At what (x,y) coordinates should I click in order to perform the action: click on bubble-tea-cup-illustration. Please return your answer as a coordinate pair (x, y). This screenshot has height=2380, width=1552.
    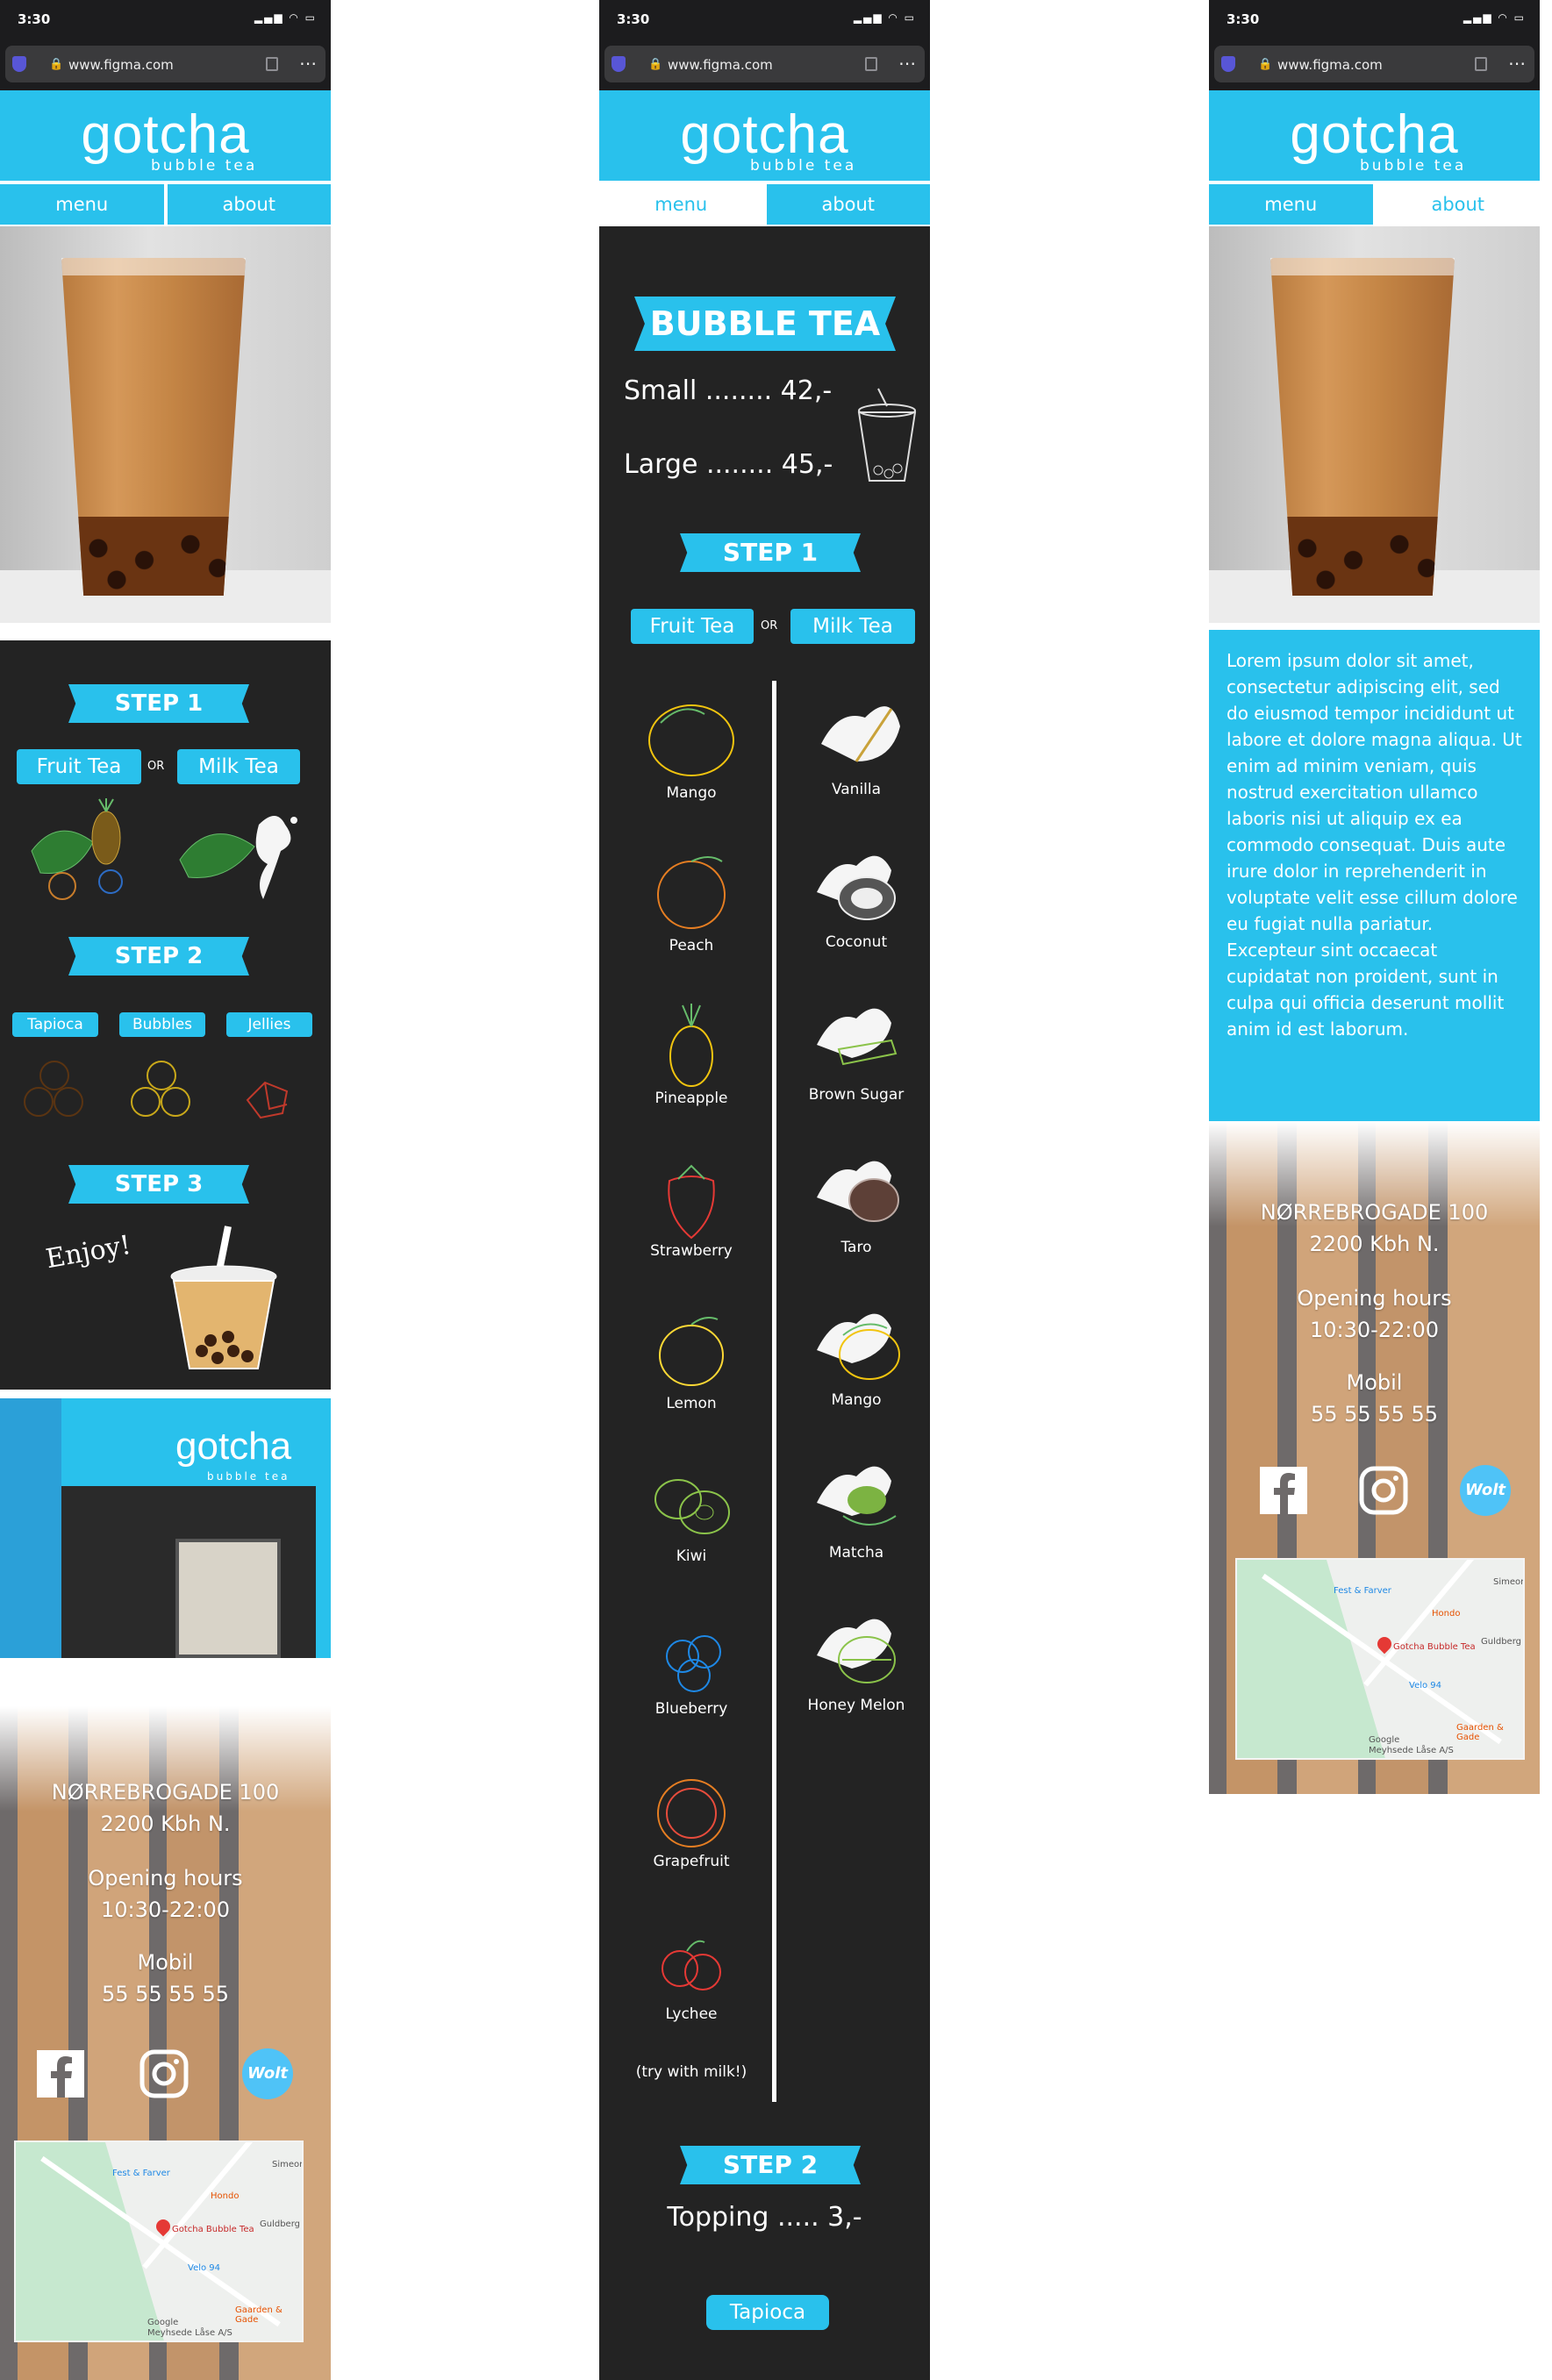
    Looking at the image, I should click on (223, 1297).